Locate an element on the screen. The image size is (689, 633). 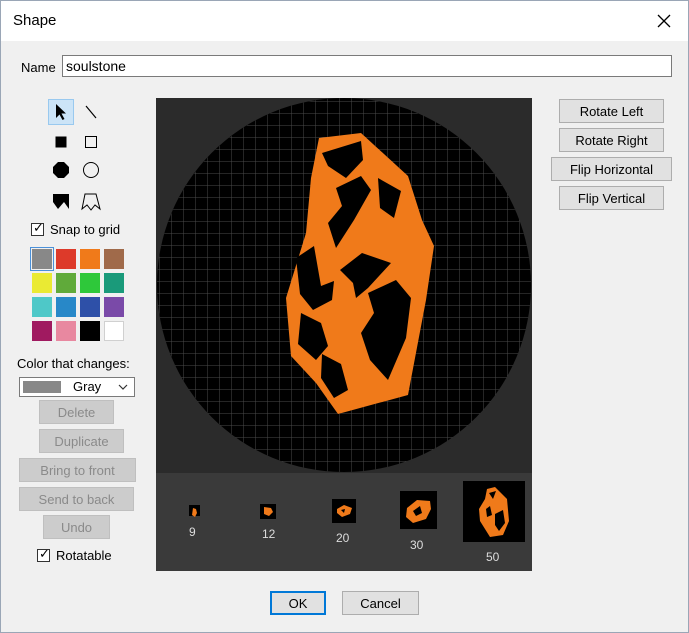
preview-strip: 9 12 20 30 50 is located at coordinates (344, 522).